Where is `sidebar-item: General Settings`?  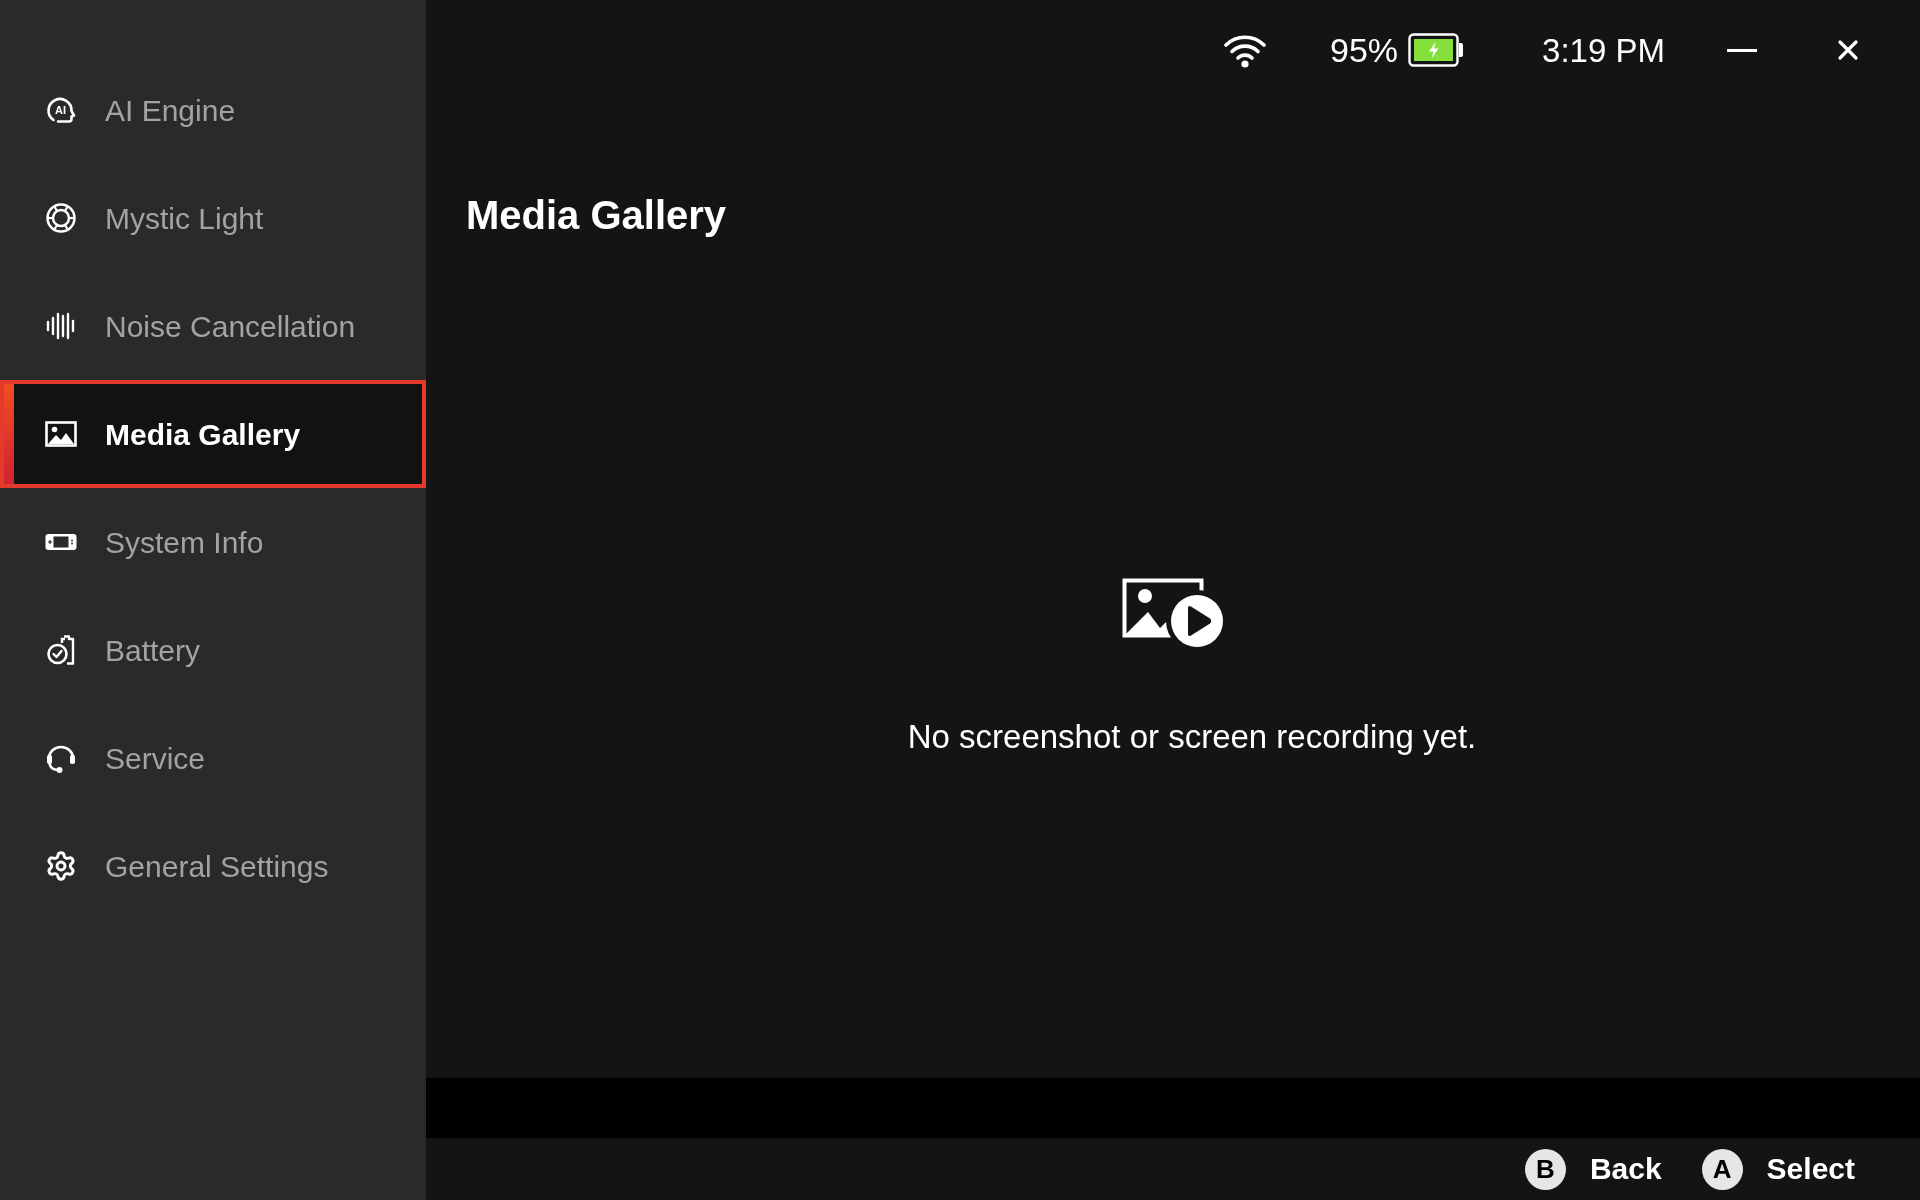 sidebar-item: General Settings is located at coordinates (213, 866).